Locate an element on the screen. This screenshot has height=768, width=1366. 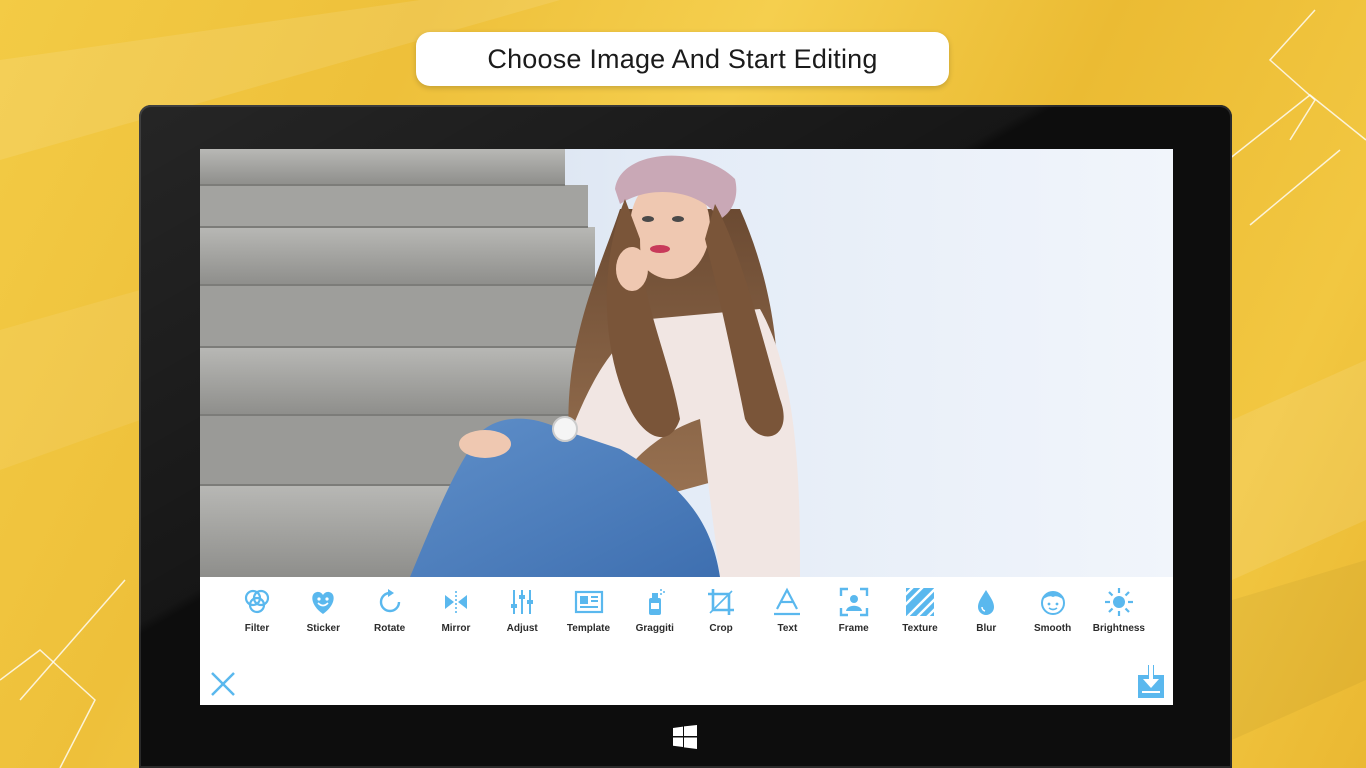
tool-smooth: Smooth is located at coordinates (1053, 617).